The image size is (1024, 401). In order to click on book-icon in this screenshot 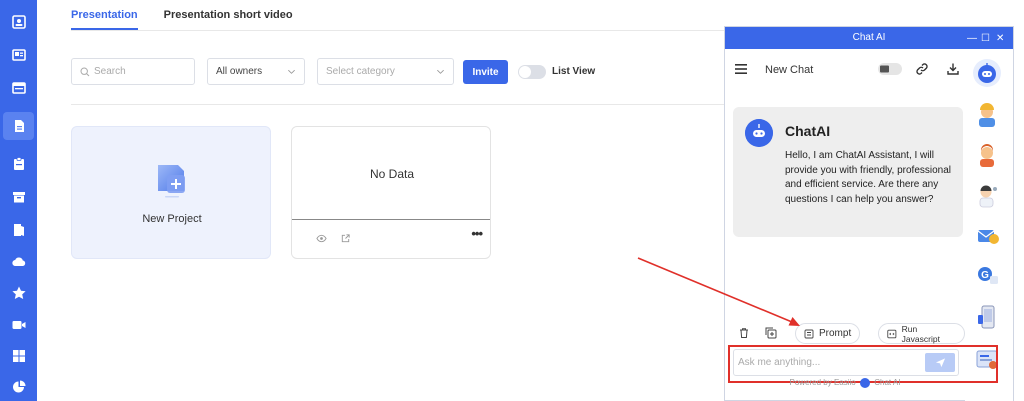, I will do `click(18, 230)`.